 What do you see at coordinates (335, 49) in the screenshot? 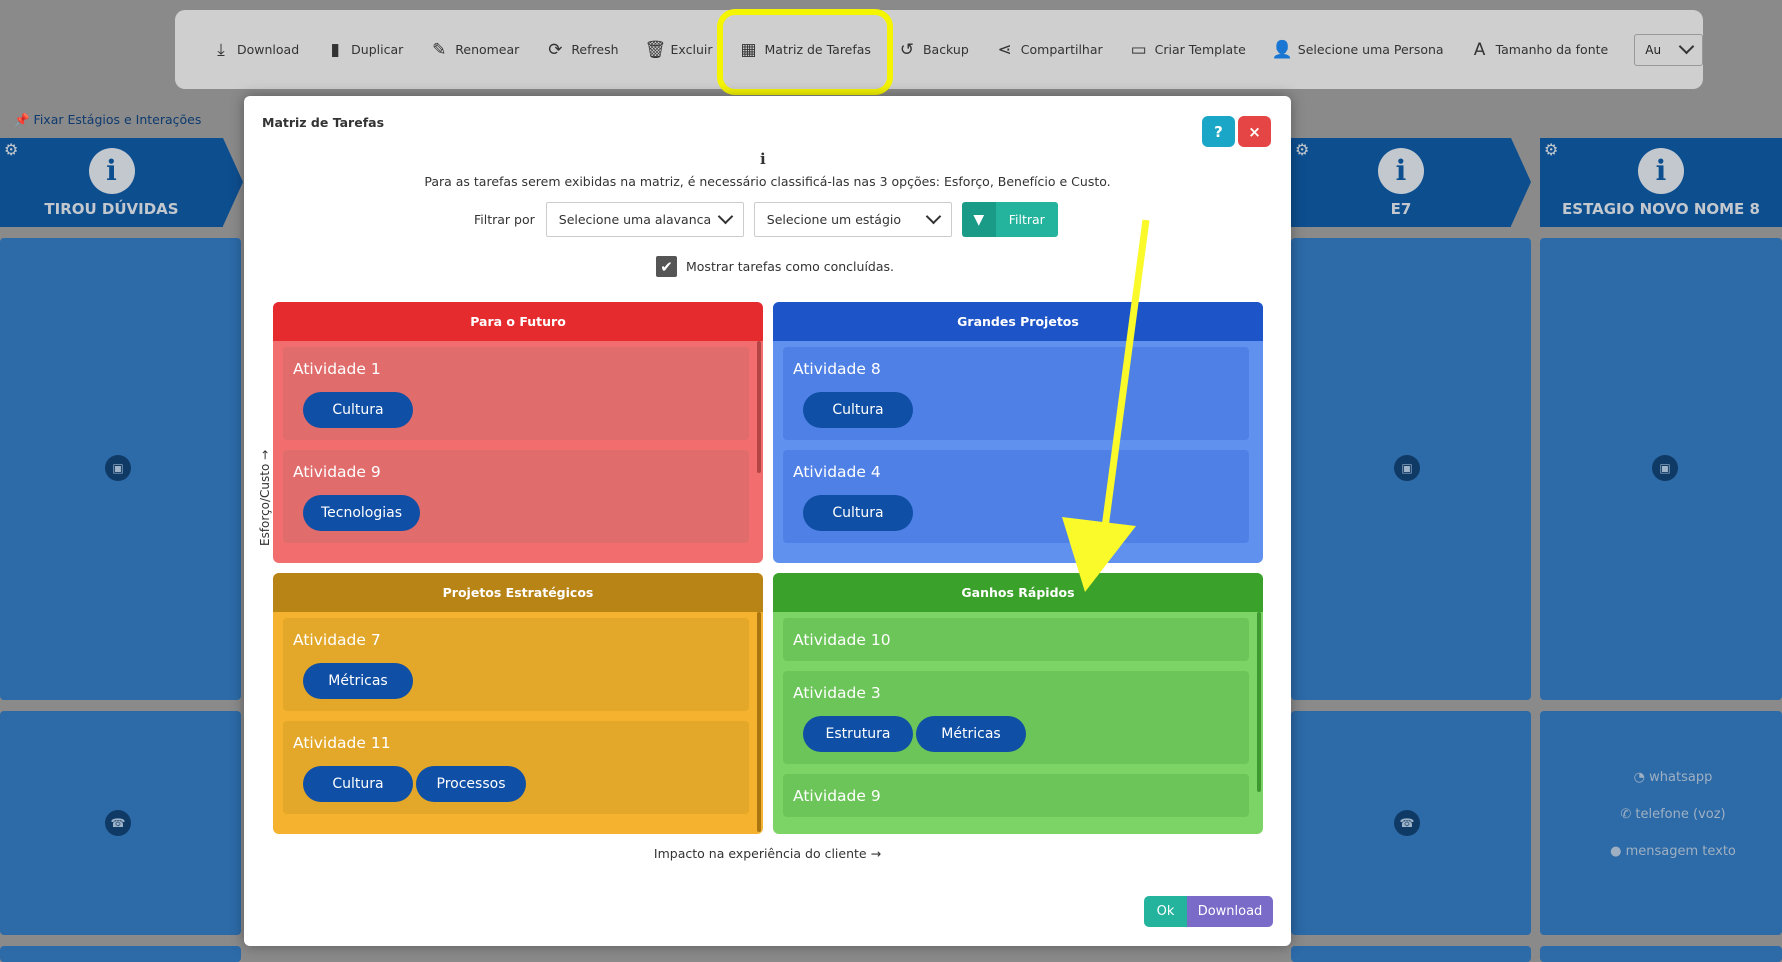
I see `file-icon: ▮` at bounding box center [335, 49].